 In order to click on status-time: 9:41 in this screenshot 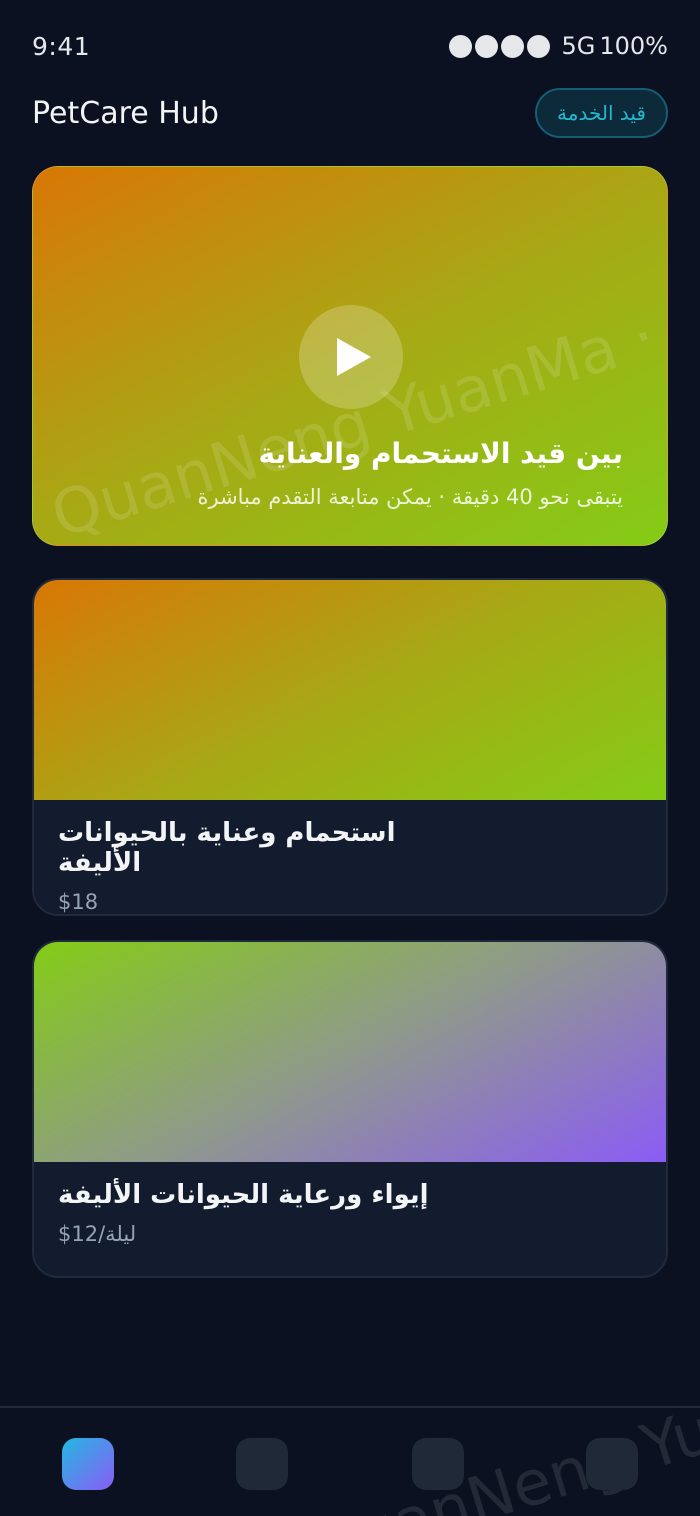, I will do `click(61, 46)`.